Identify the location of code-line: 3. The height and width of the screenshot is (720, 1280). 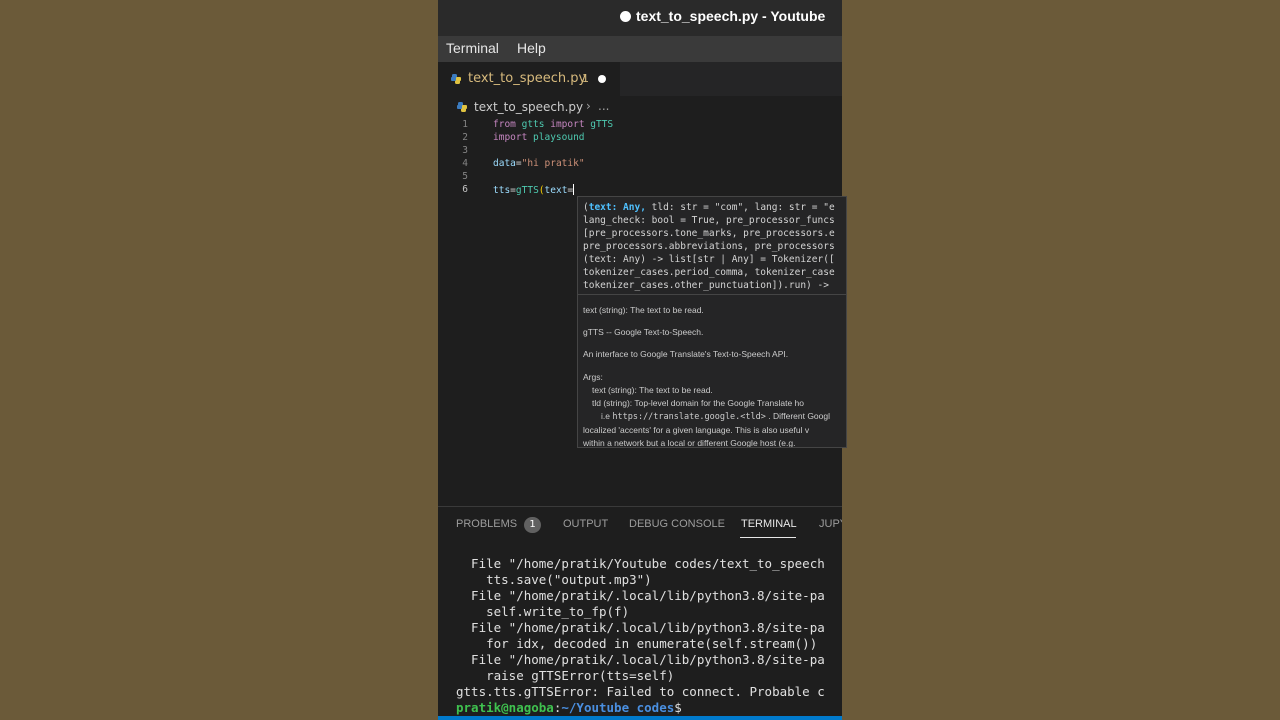
(640, 151).